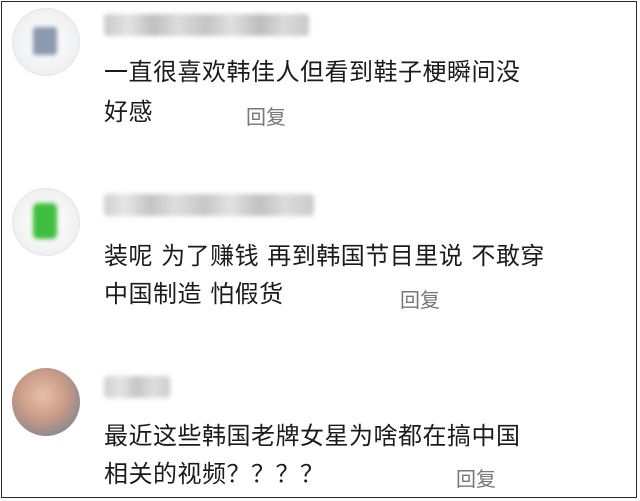 This screenshot has width=640, height=501. I want to click on comment-text: 中国制造 怕假货, so click(194, 294).